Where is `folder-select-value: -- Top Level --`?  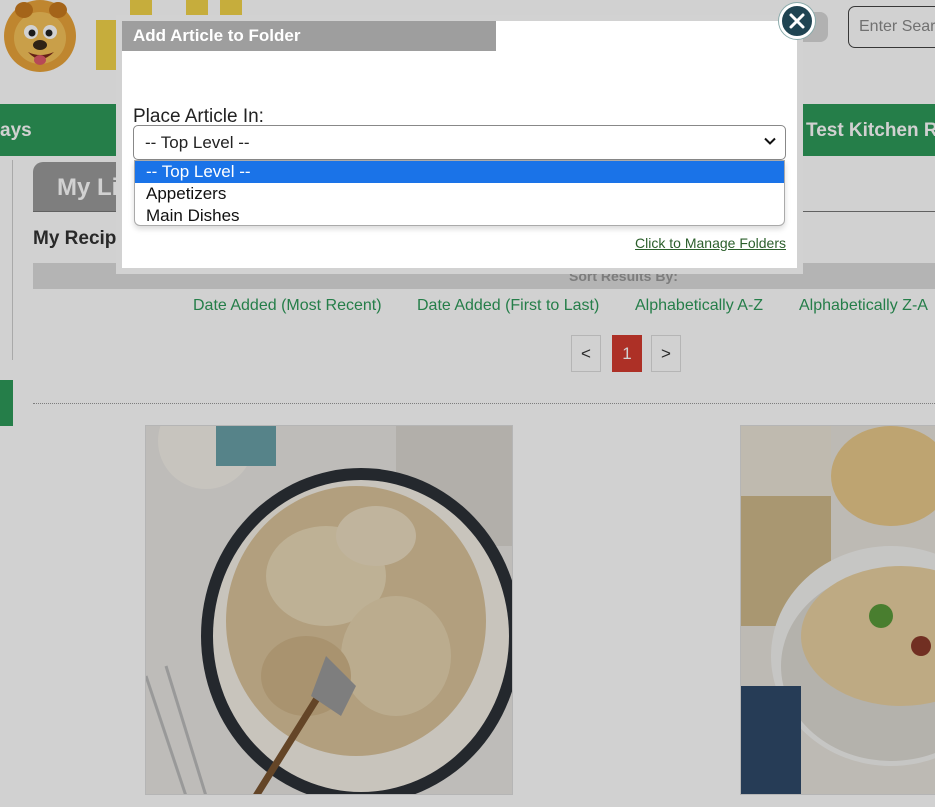 folder-select-value: -- Top Level -- is located at coordinates (197, 142).